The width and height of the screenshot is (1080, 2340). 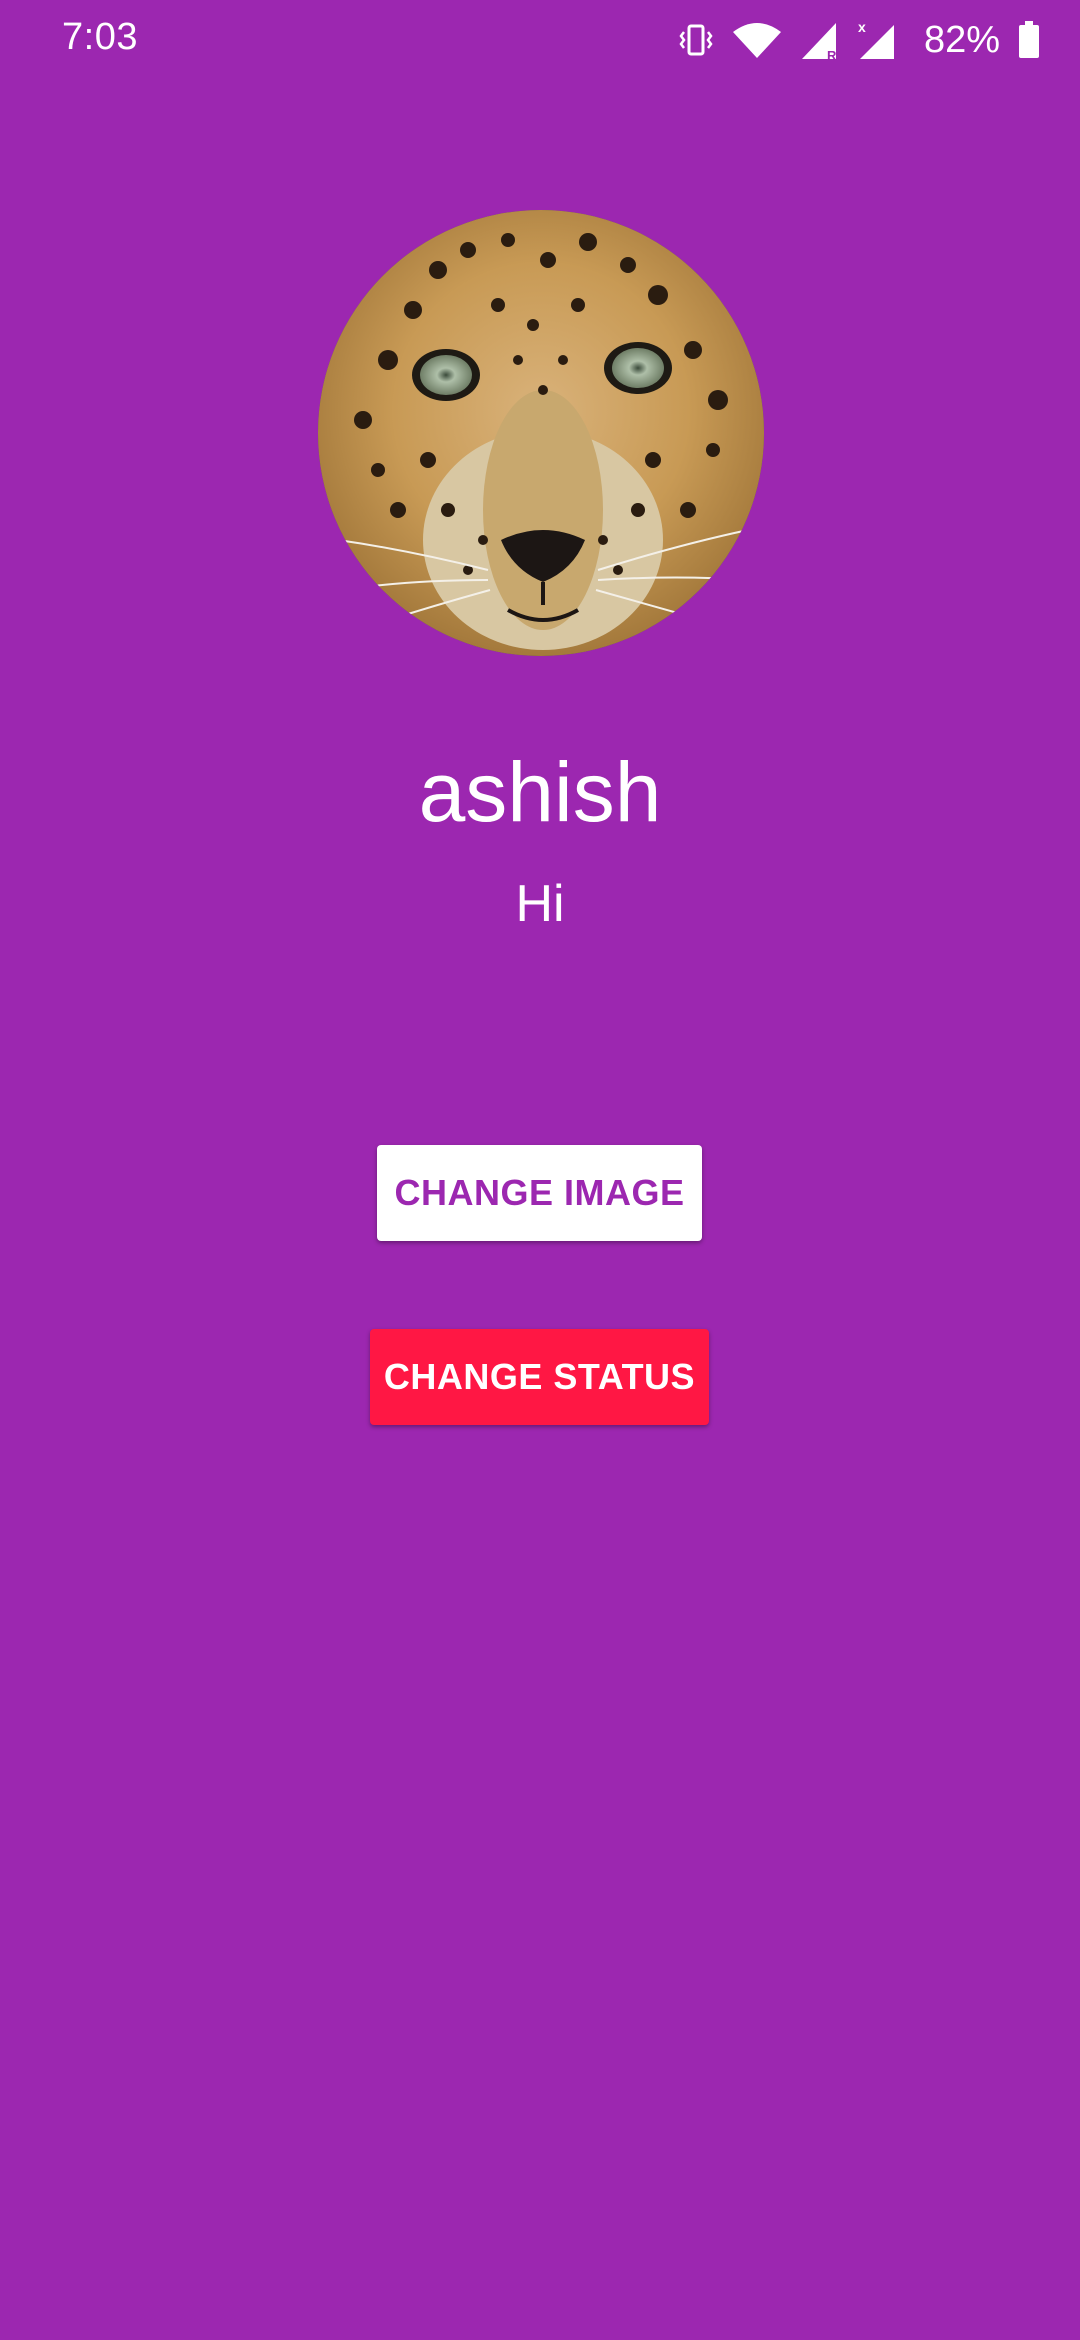 What do you see at coordinates (832, 54) in the screenshot?
I see `svg-text: R` at bounding box center [832, 54].